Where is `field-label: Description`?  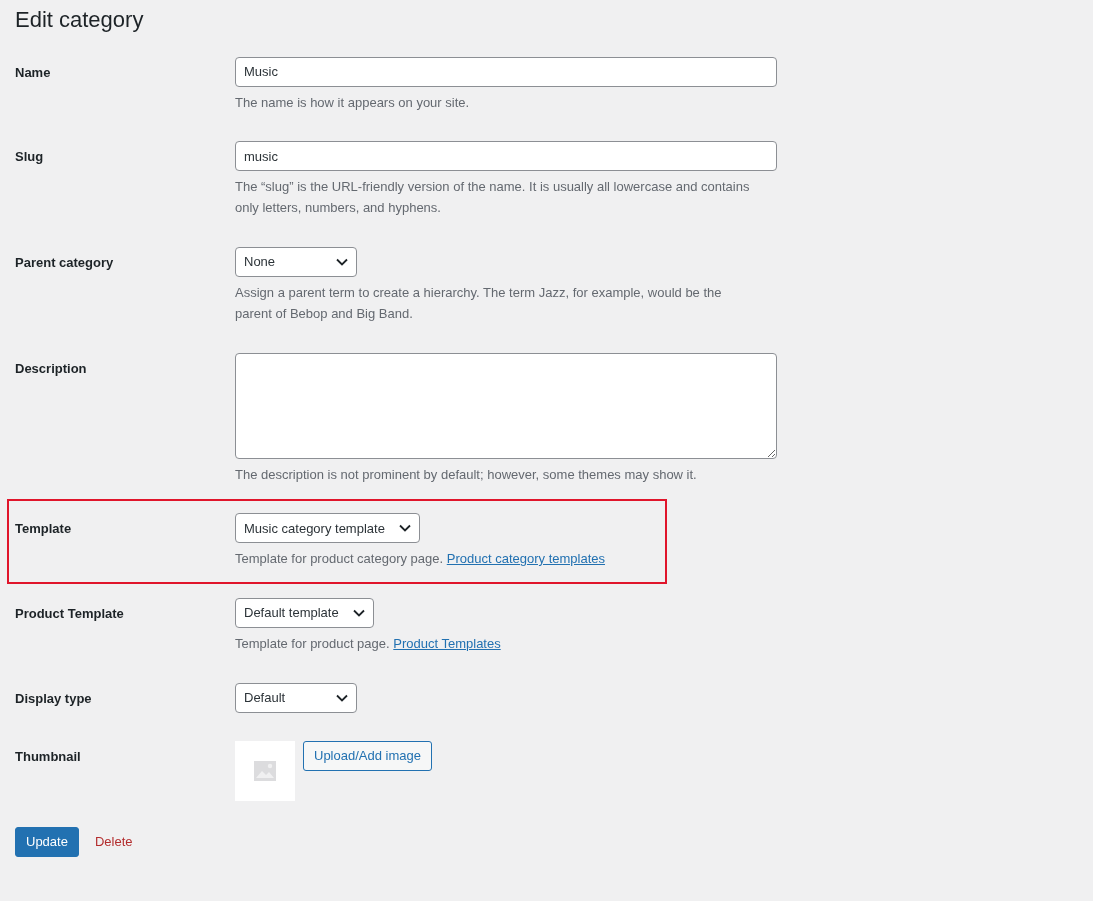
field-label: Description is located at coordinates (51, 368).